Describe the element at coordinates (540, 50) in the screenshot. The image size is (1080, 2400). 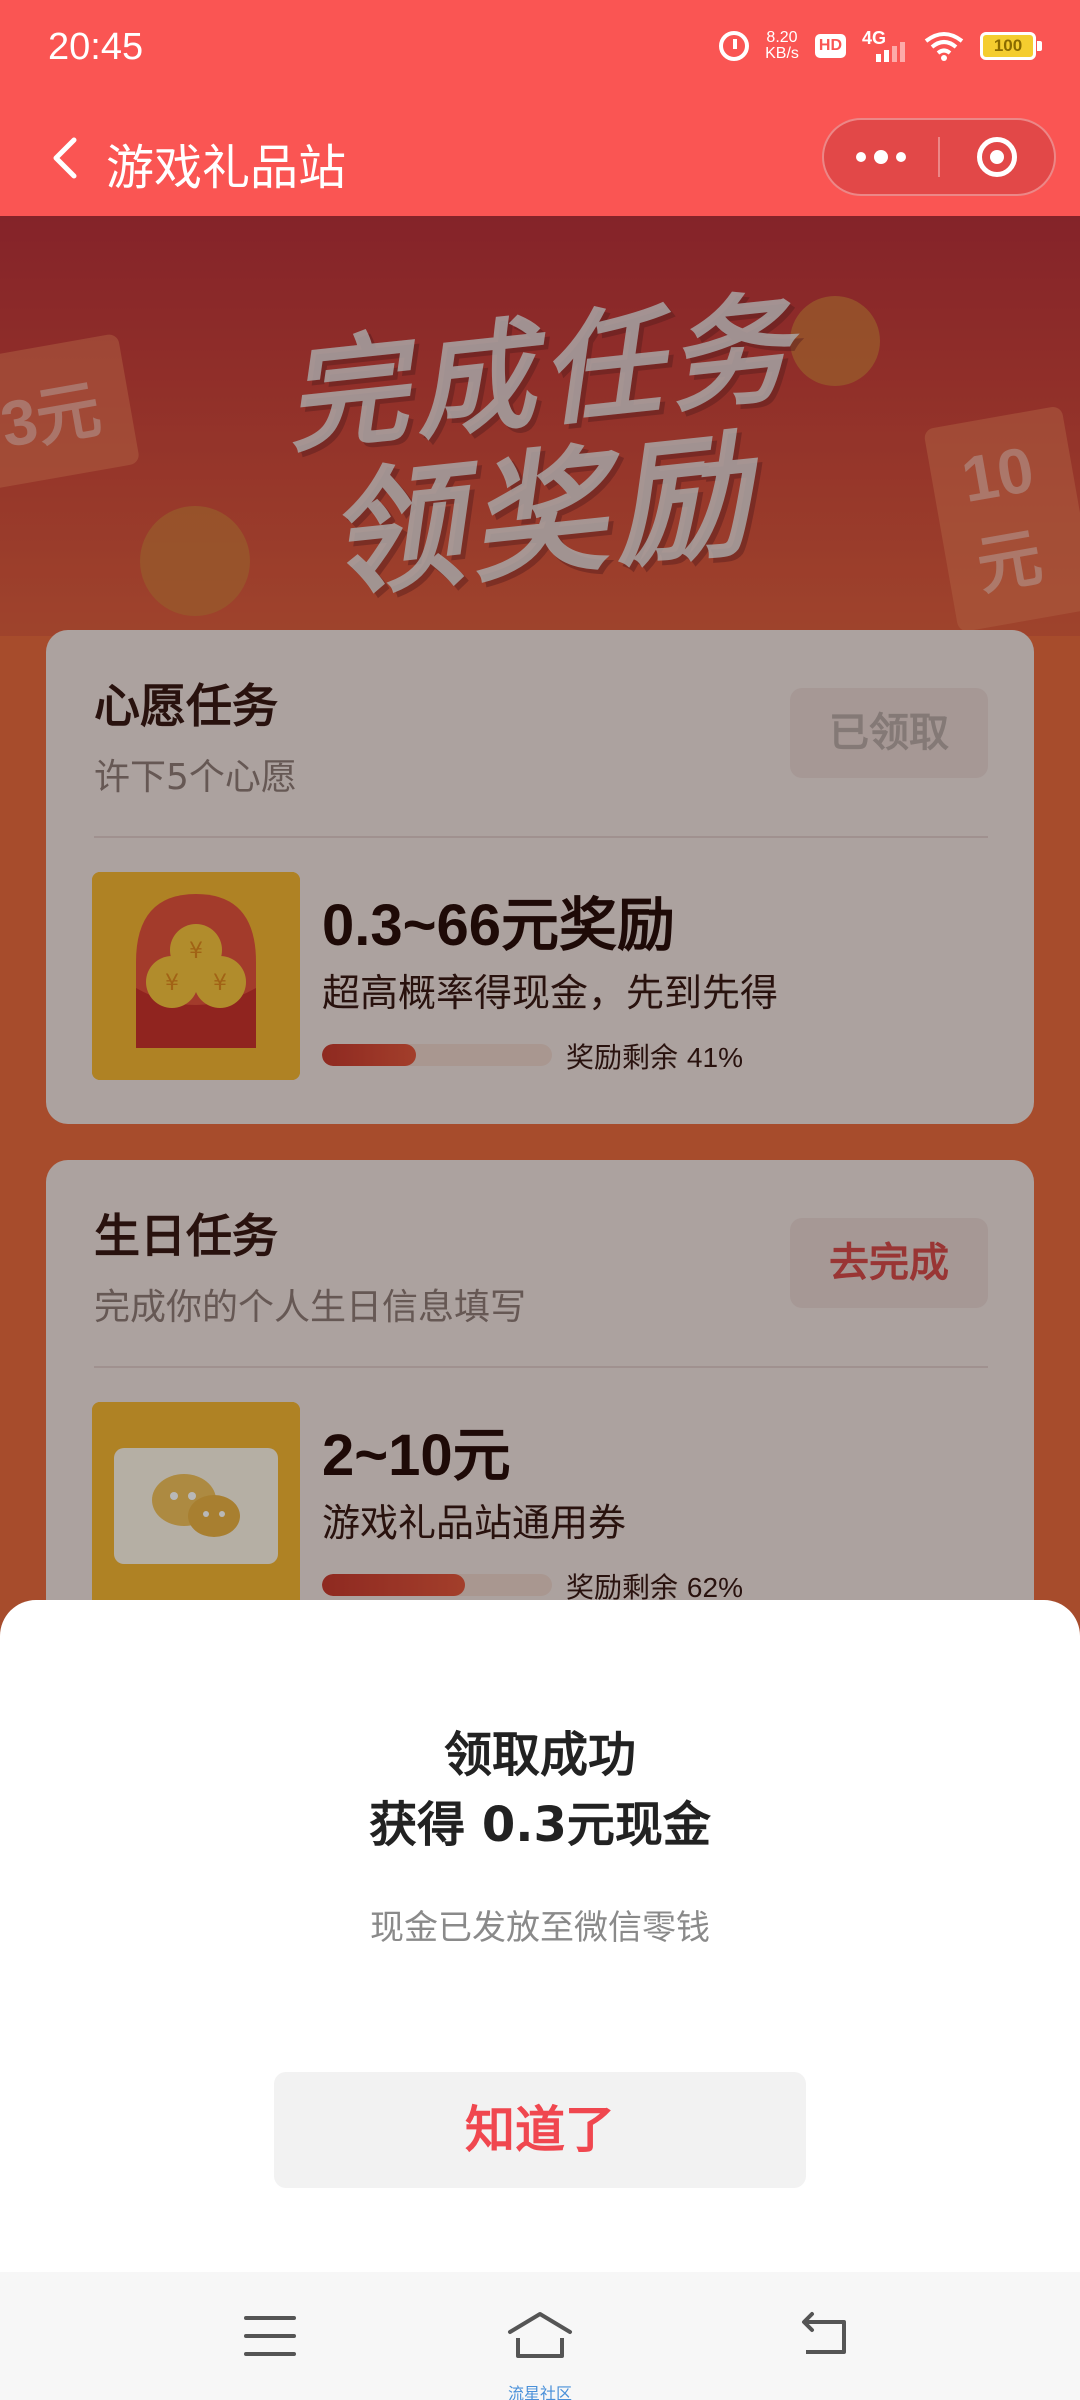
I see `status-bar: 20:45 8.20 KB/s HD 4G 100` at that location.